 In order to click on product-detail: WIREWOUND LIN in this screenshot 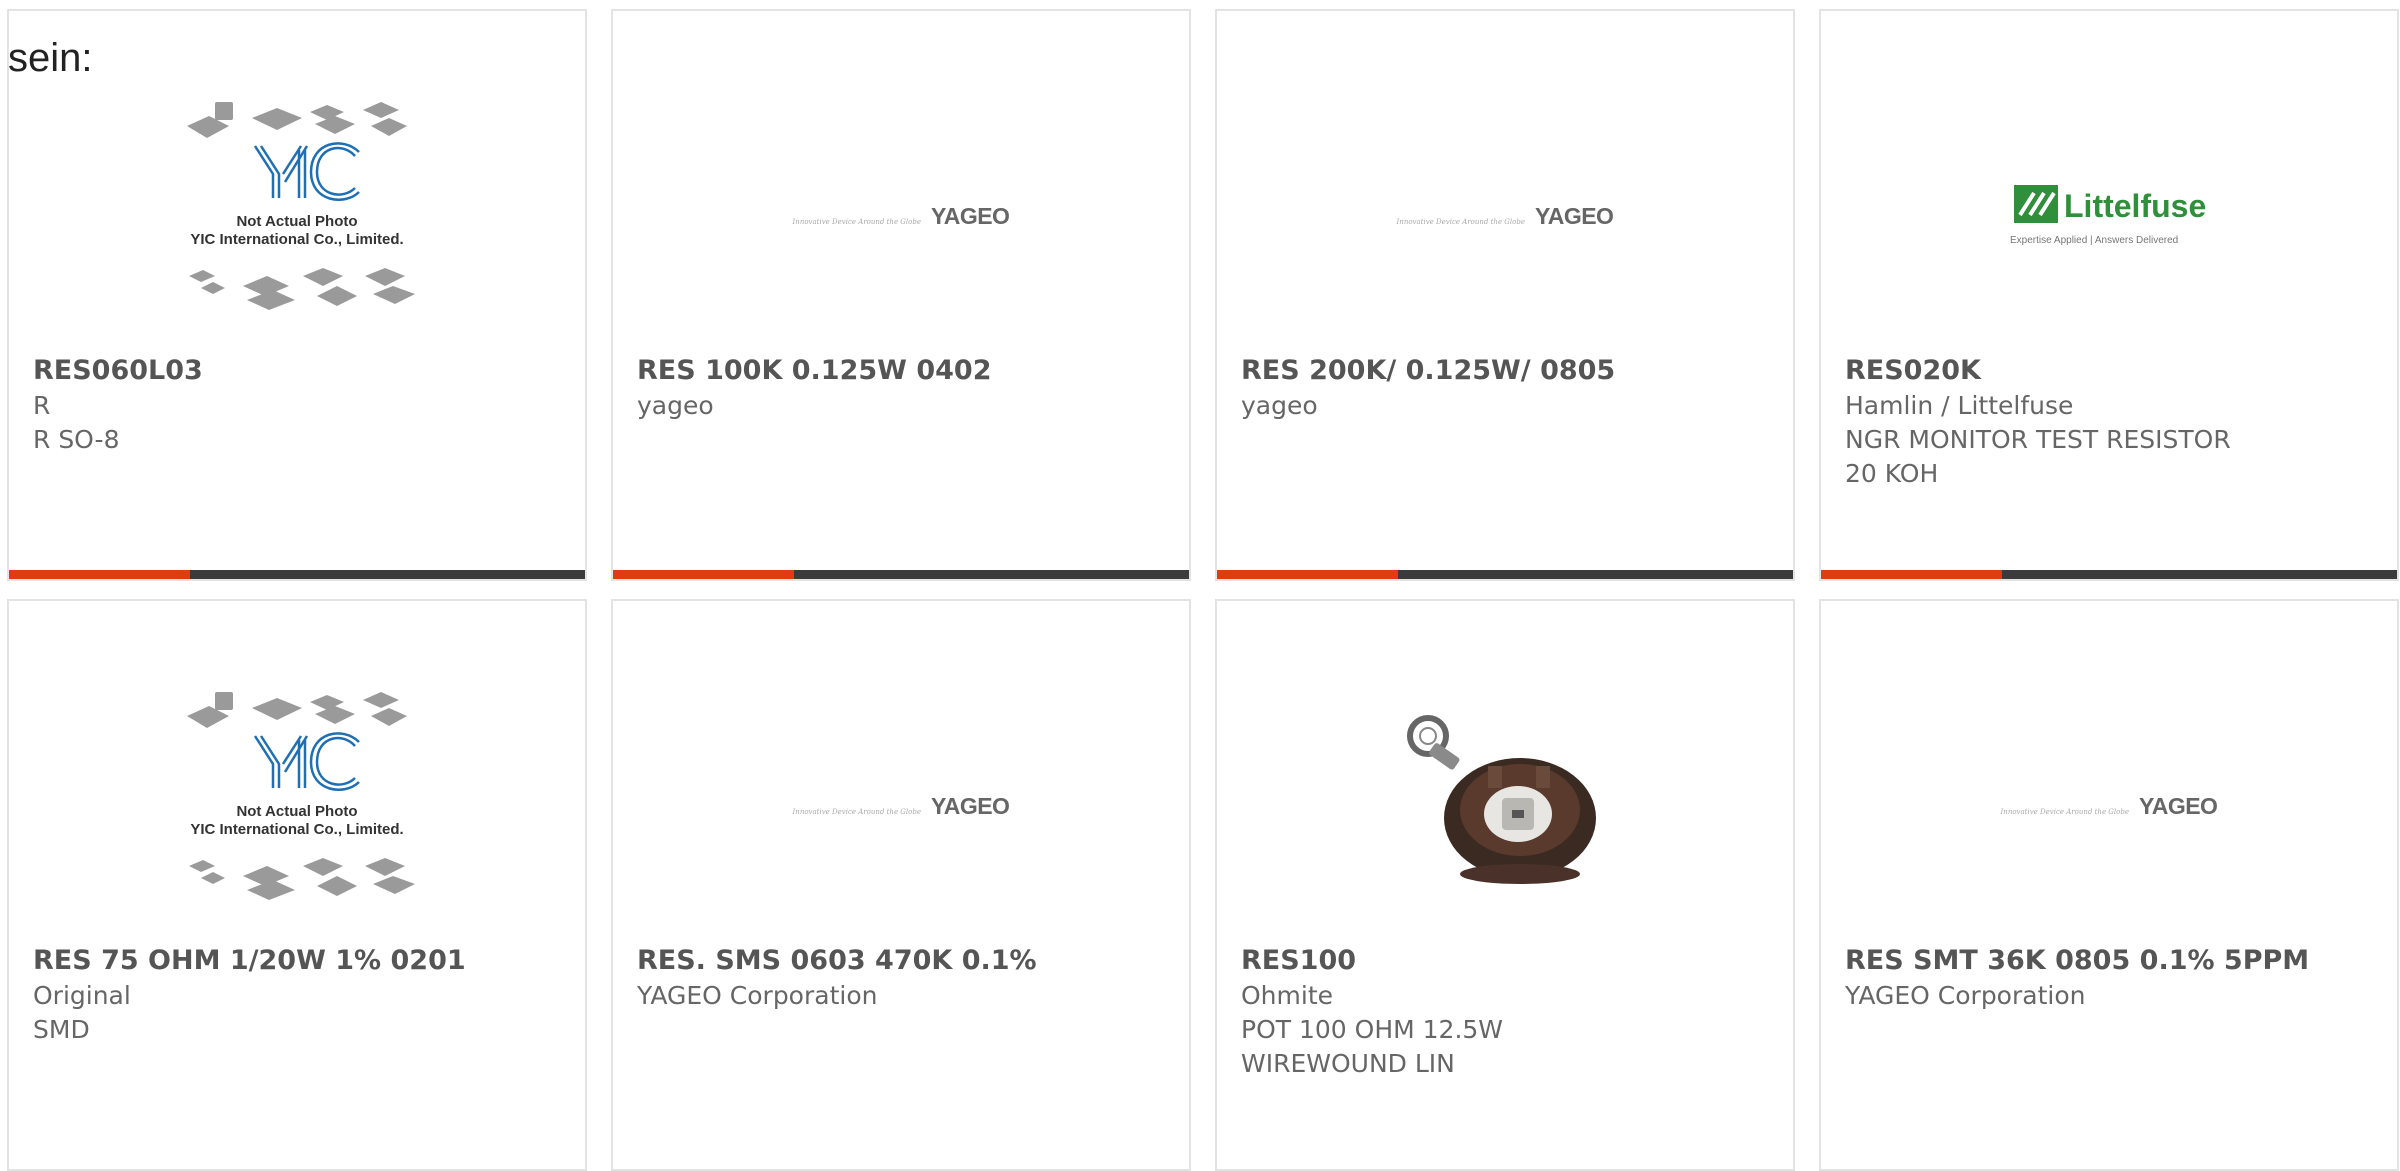, I will do `click(1348, 1063)`.